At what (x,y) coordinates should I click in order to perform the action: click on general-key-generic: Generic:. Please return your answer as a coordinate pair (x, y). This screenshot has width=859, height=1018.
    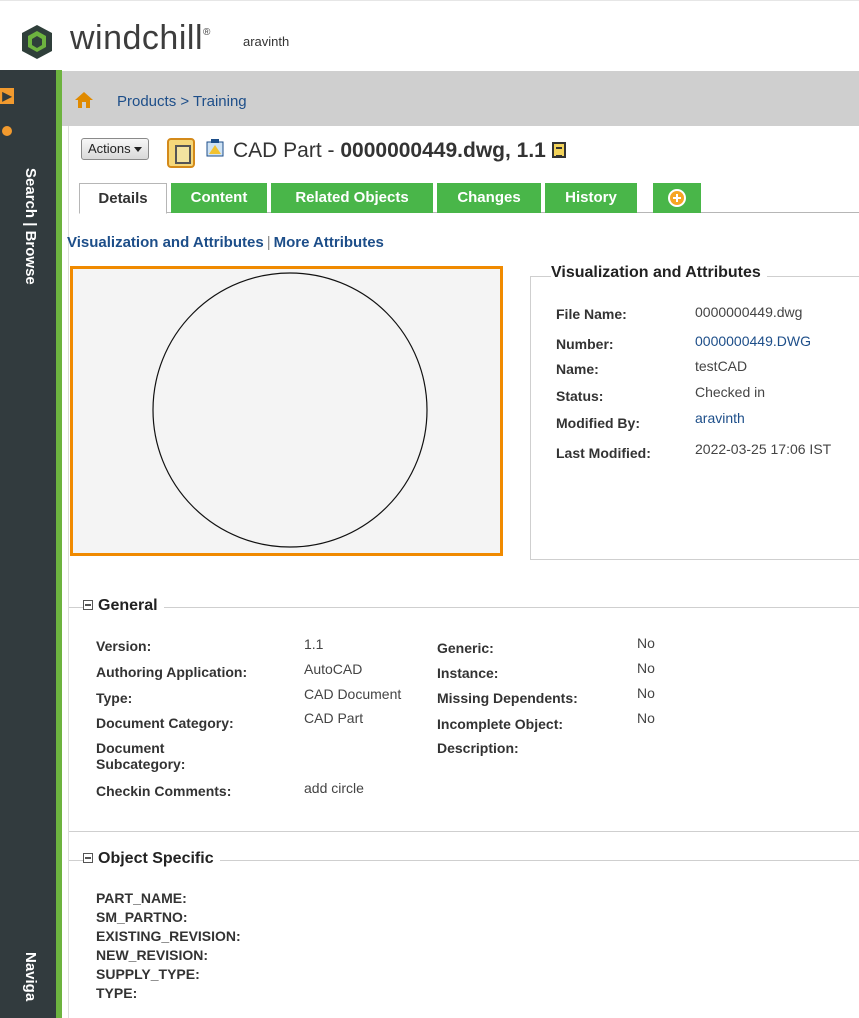
    Looking at the image, I should click on (465, 648).